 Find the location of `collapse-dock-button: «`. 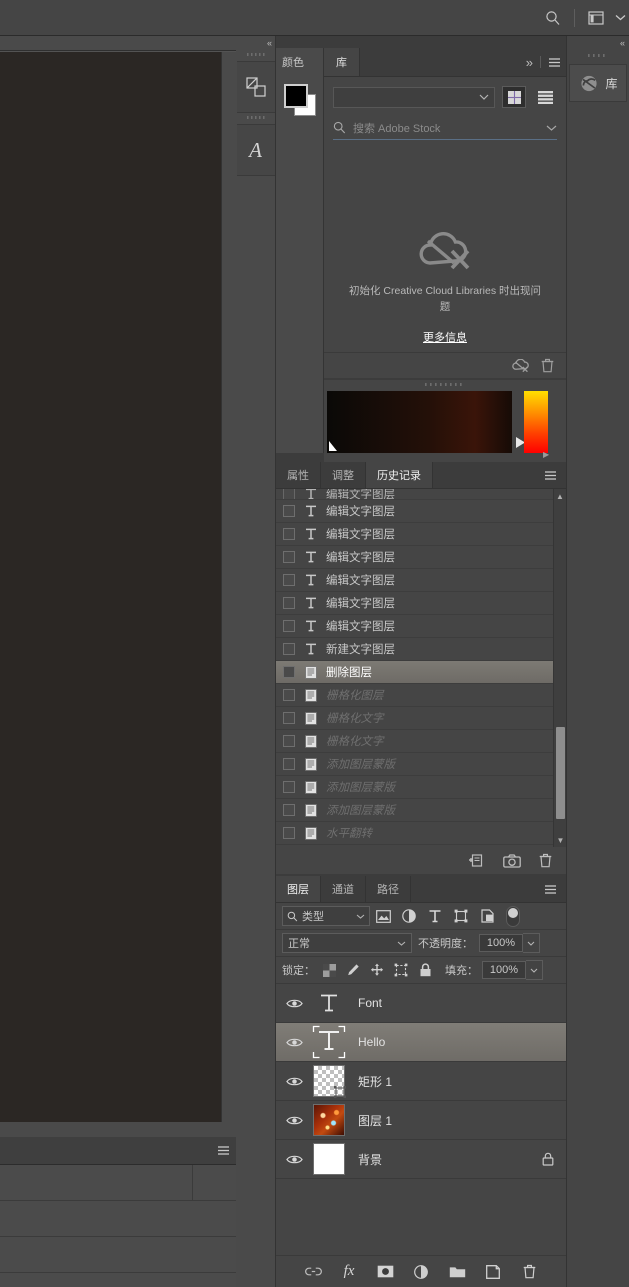

collapse-dock-button: « is located at coordinates (255, 43).